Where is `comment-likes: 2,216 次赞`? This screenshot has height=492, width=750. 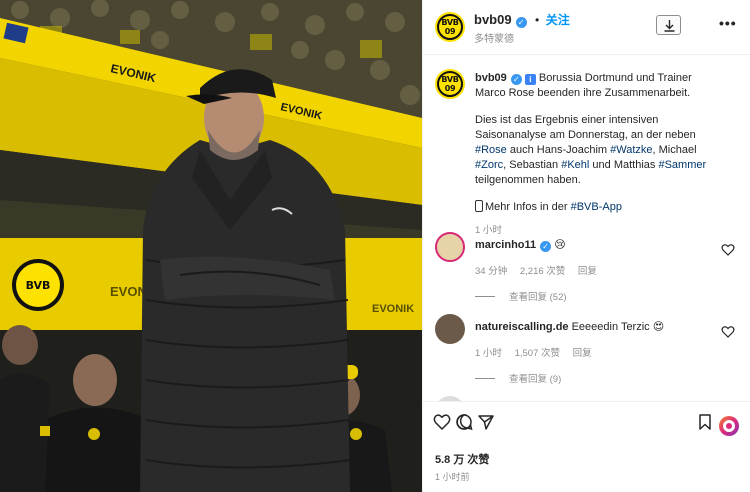
comment-likes: 2,216 次赞 is located at coordinates (542, 271).